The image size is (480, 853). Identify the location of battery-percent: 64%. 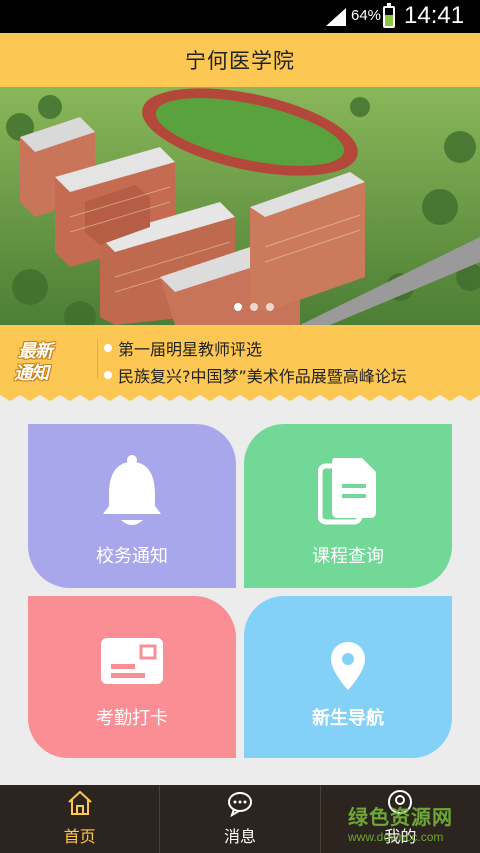
(366, 15).